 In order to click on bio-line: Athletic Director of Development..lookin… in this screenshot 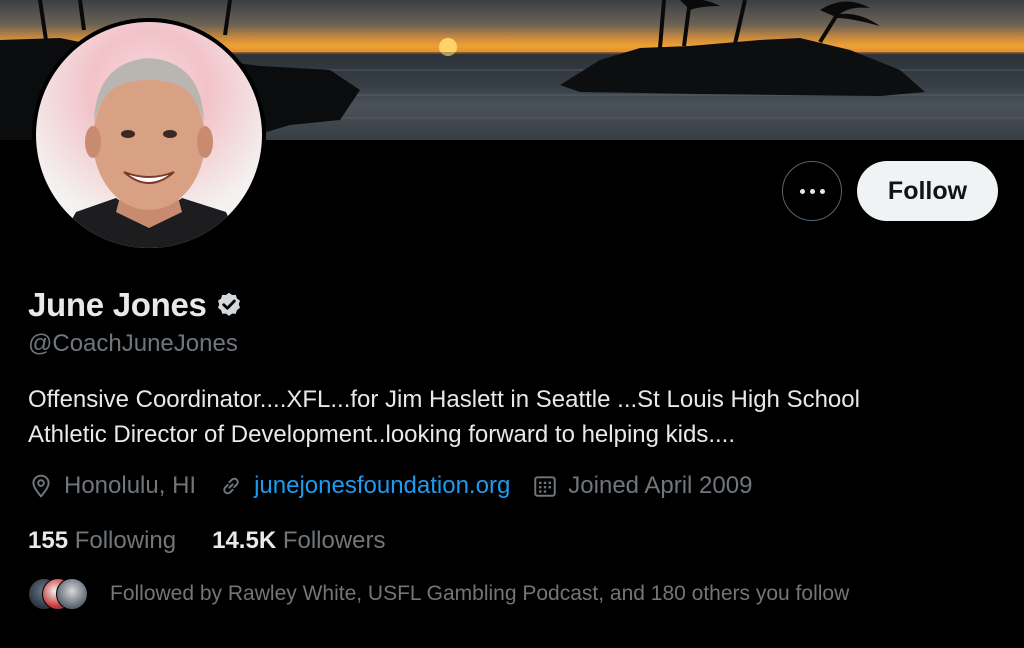, I will do `click(382, 434)`.